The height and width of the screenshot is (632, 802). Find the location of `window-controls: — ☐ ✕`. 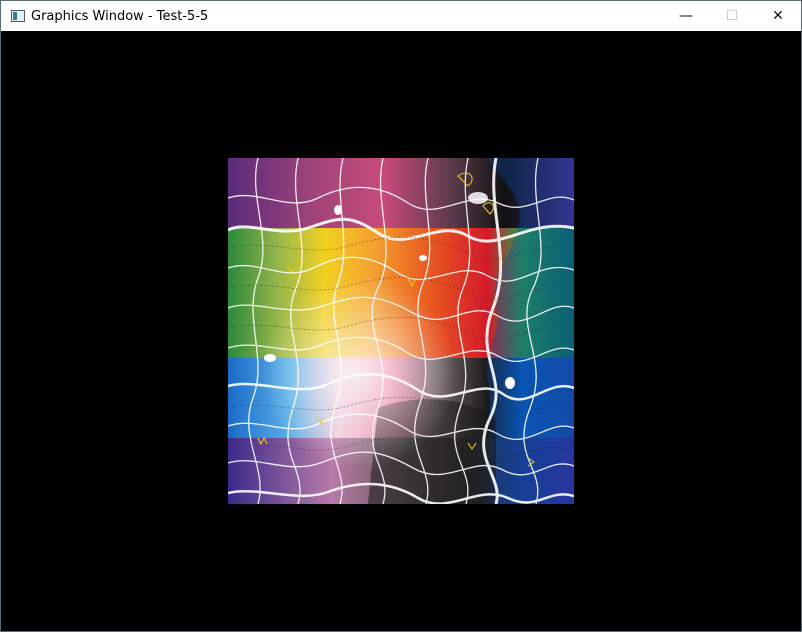

window-controls: — ☐ ✕ is located at coordinates (732, 16).